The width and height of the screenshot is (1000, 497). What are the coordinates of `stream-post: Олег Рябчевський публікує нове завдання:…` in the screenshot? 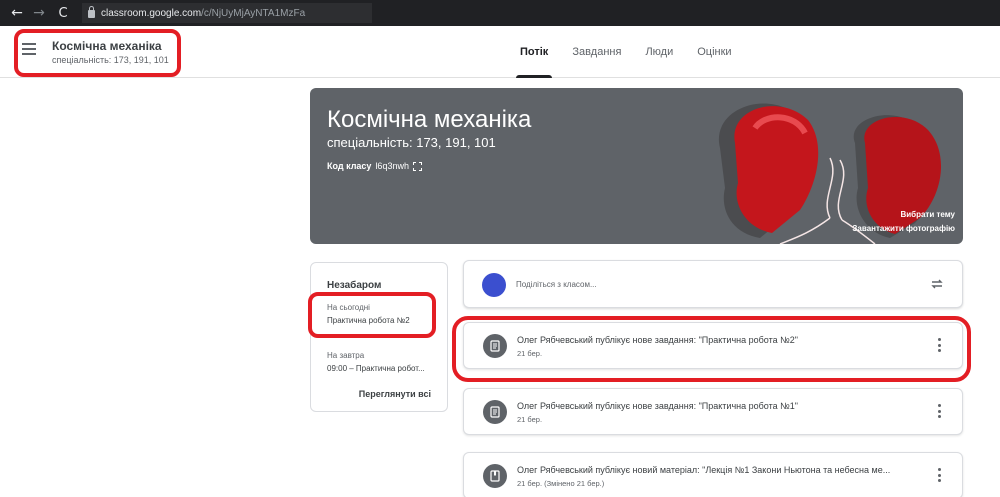 It's located at (713, 411).